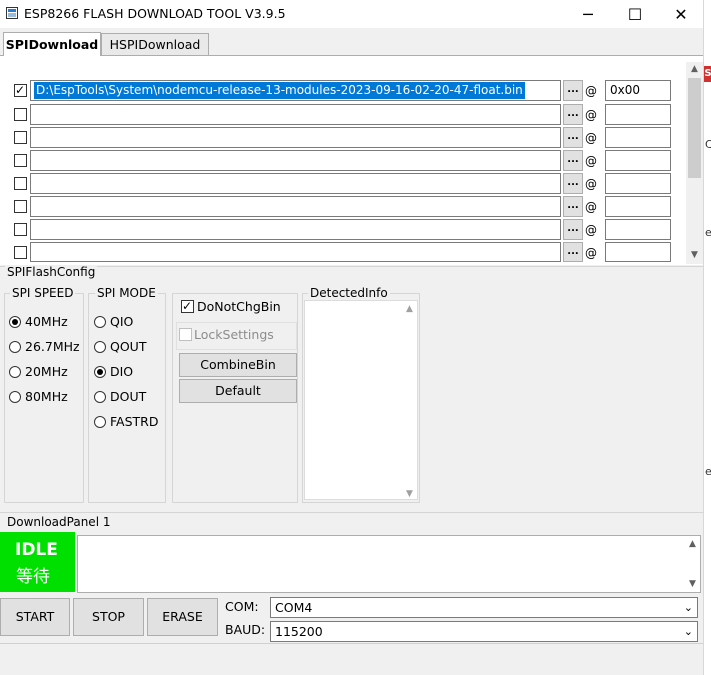  I want to click on mode-radio-dout, so click(100, 397).